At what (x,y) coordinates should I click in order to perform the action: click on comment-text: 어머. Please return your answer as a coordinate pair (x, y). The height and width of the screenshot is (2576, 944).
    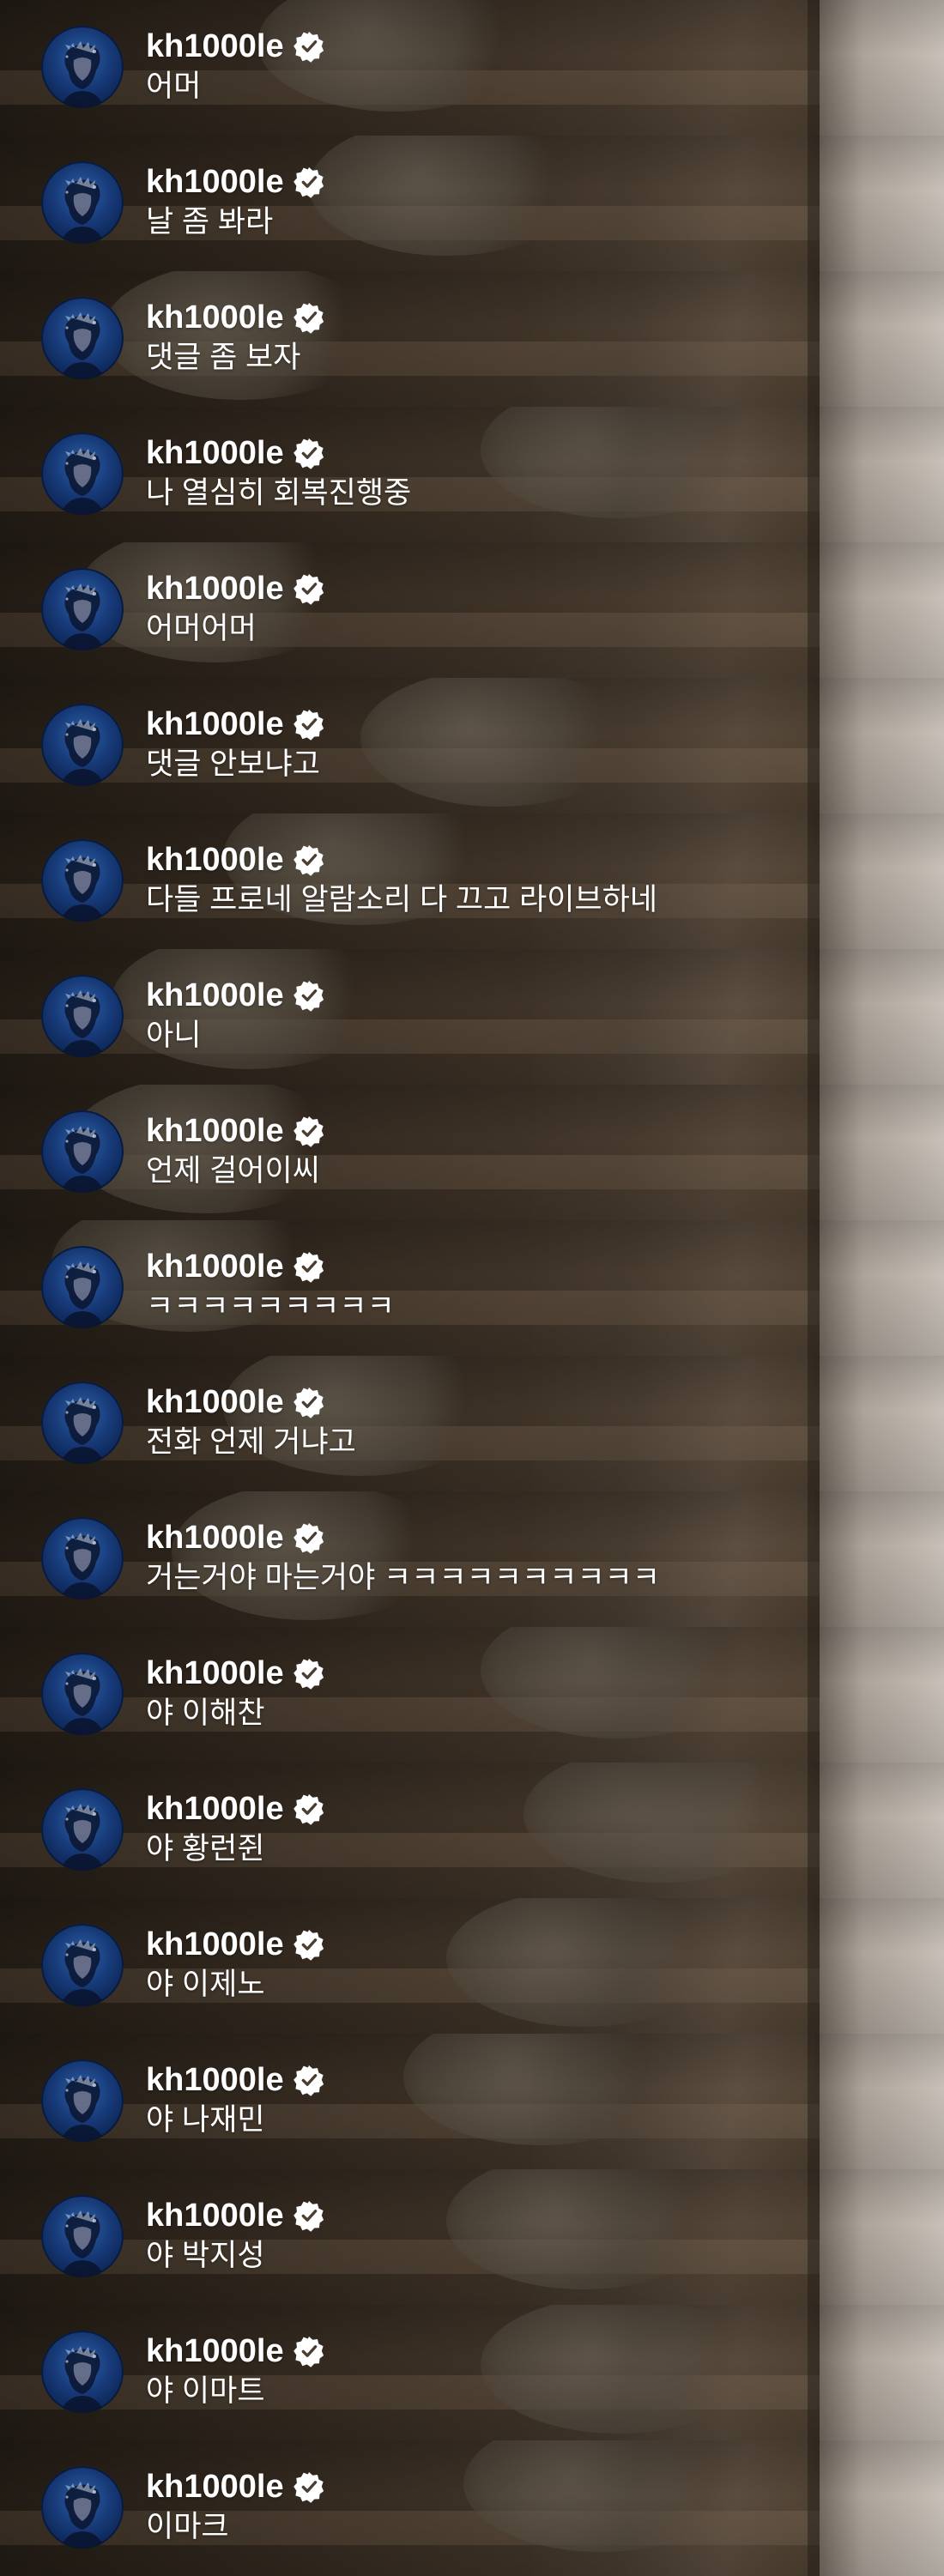
    Looking at the image, I should click on (174, 86).